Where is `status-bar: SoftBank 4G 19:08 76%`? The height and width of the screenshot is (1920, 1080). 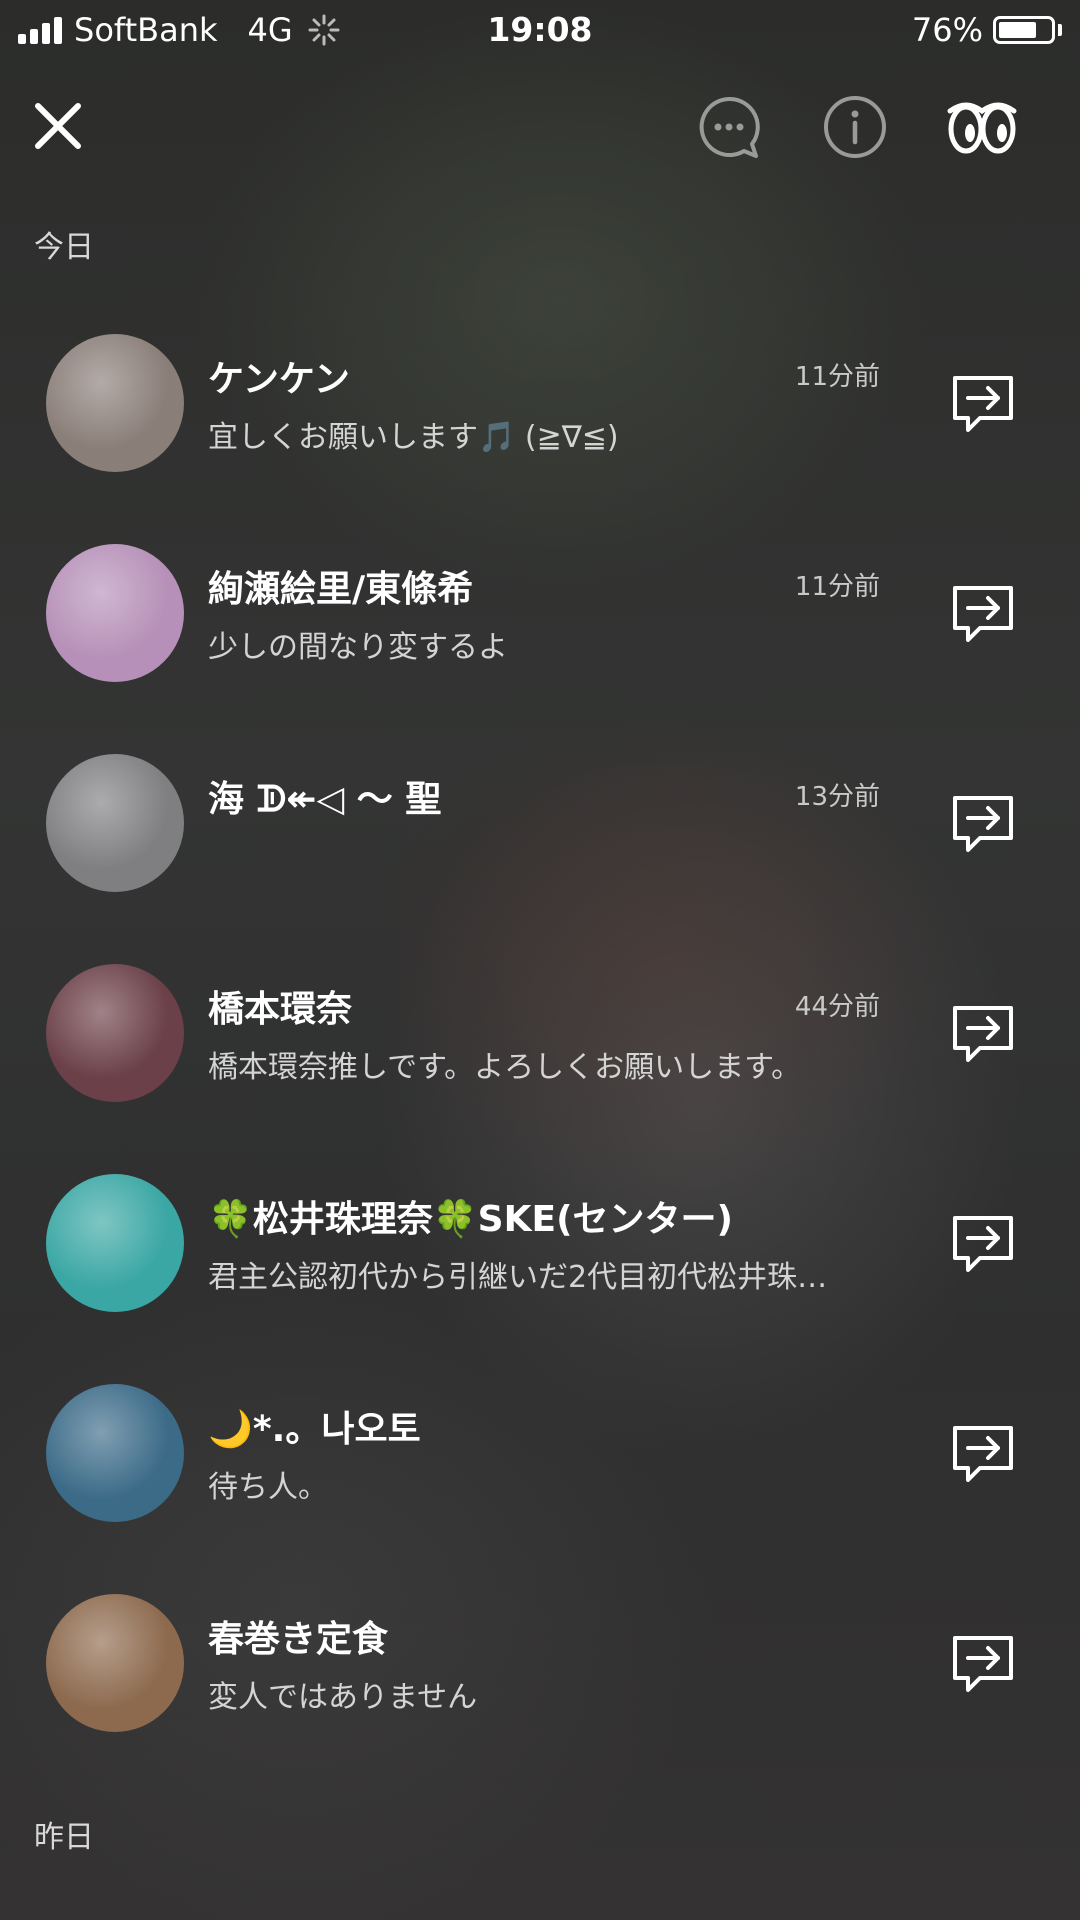 status-bar: SoftBank 4G 19:08 76% is located at coordinates (540, 29).